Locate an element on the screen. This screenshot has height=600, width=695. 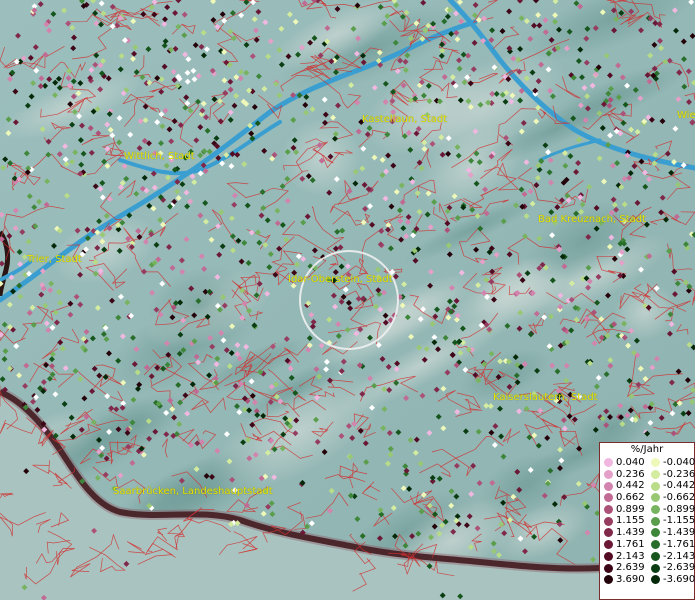
legend-value: 2.143 is located at coordinates (630, 556).